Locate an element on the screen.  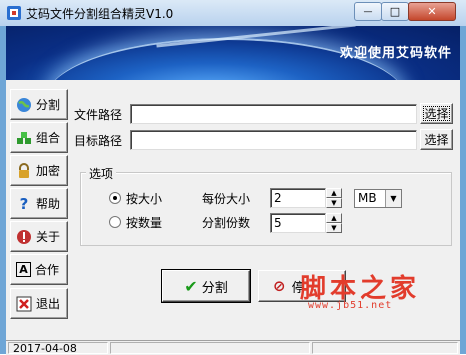
close-icon: ✕ is located at coordinates (432, 11).